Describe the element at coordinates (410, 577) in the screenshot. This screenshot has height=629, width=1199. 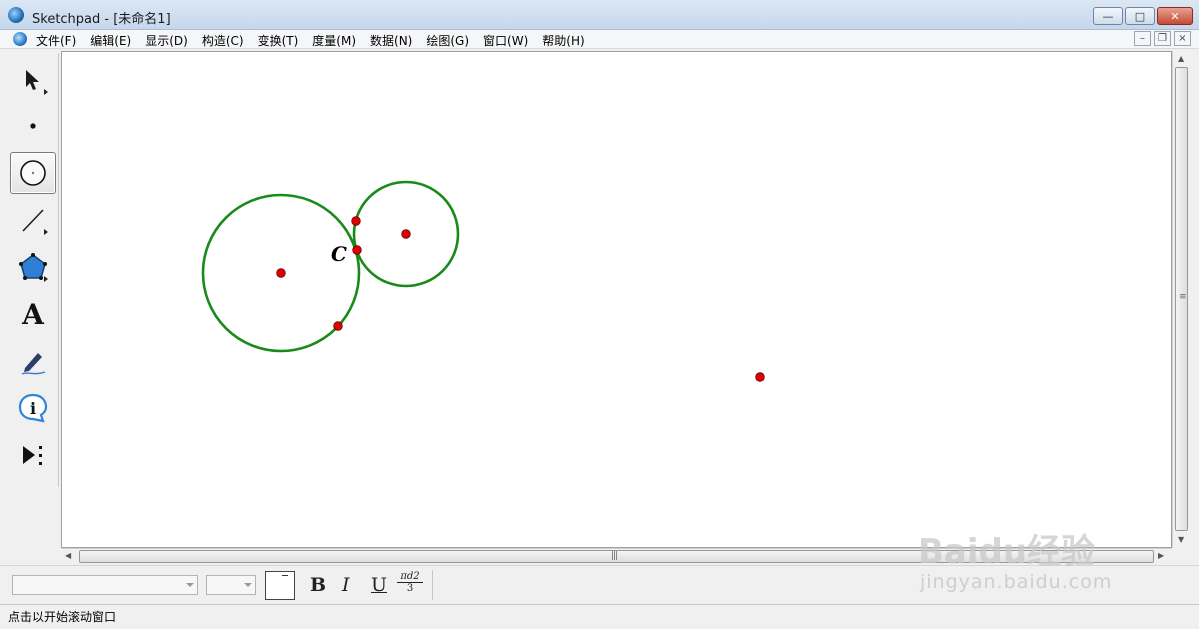
I see `formula-numerator: πd2` at that location.